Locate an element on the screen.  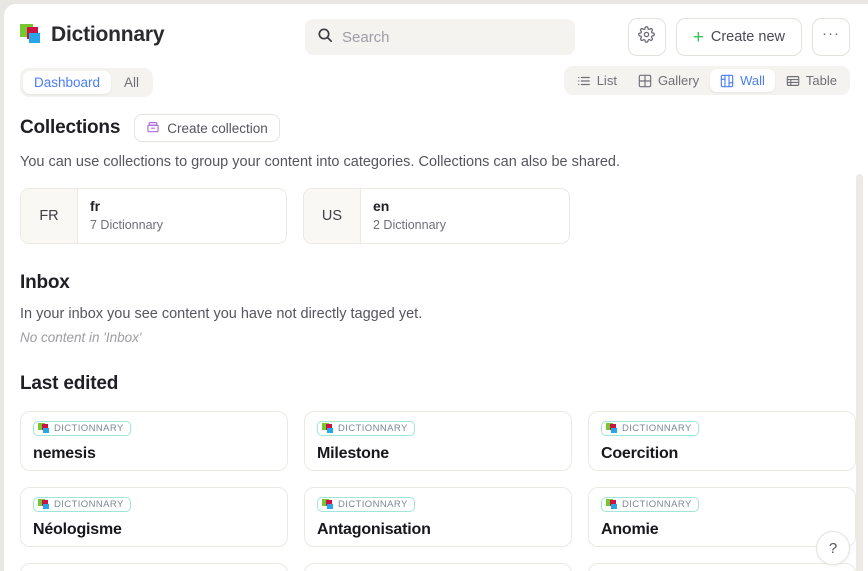
view-mode-tabs: Dashboard All is located at coordinates (87, 82).